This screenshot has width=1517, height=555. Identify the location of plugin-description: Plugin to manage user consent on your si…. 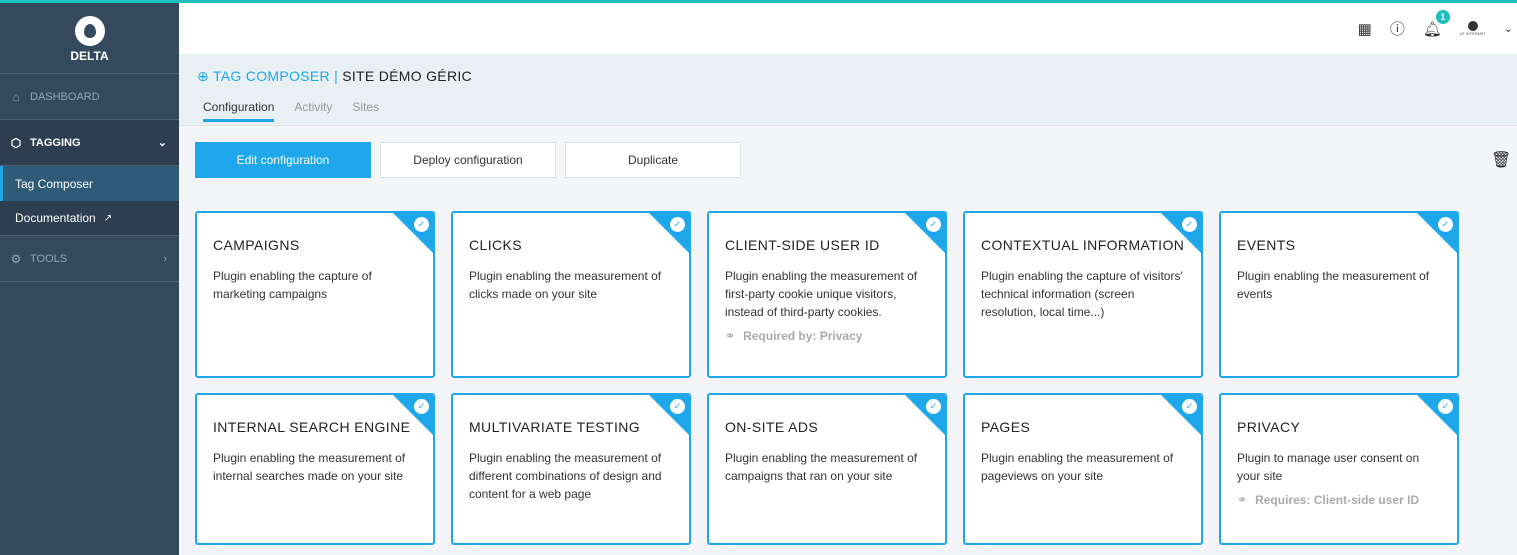
(1328, 467).